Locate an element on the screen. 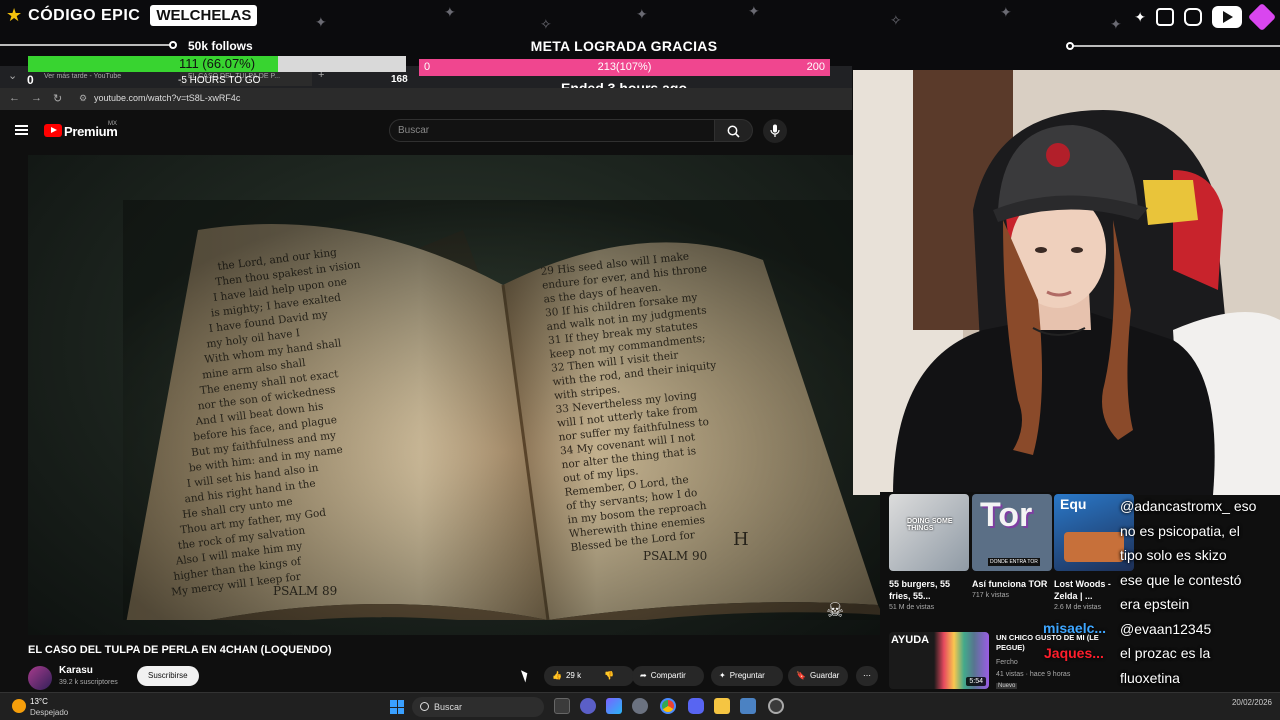  thumbnail-caption: DOING SOME THINGS is located at coordinates (930, 525).